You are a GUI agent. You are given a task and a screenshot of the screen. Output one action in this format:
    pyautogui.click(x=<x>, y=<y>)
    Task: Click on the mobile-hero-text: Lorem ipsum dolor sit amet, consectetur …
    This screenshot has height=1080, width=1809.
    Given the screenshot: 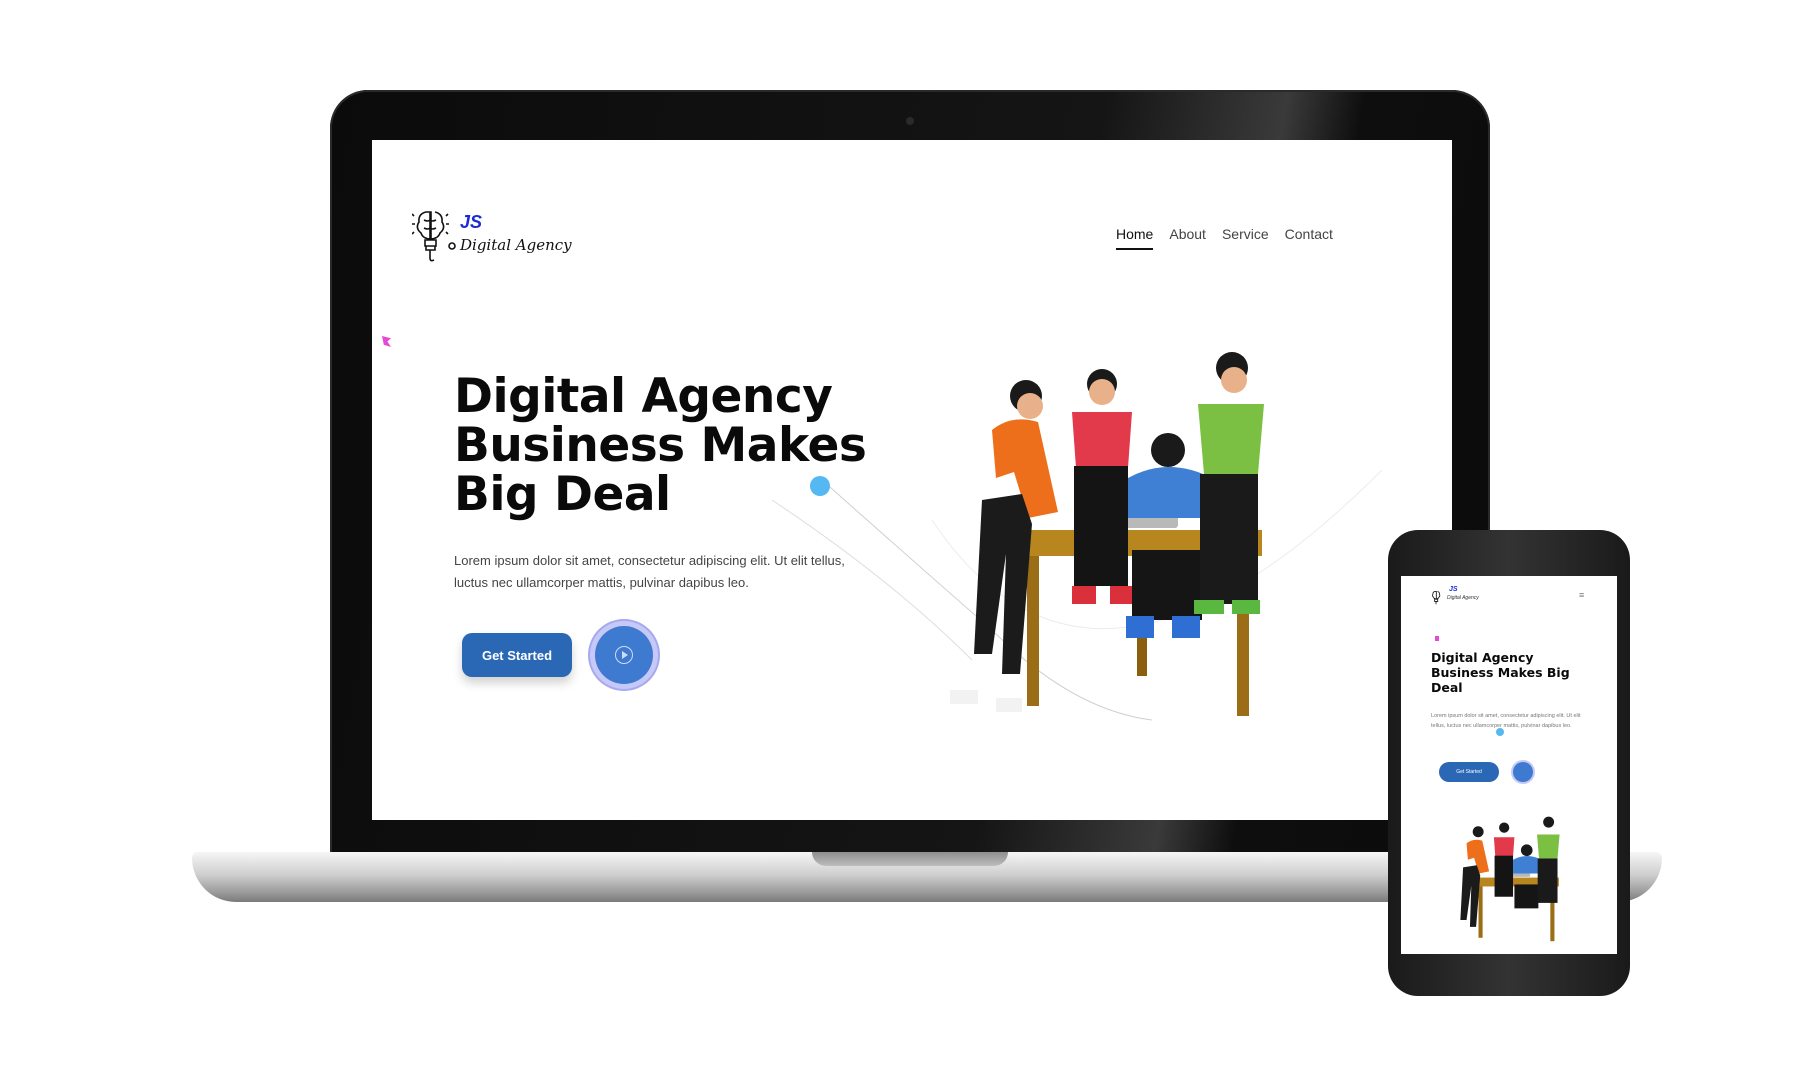 What is the action you would take?
    pyautogui.click(x=1506, y=721)
    